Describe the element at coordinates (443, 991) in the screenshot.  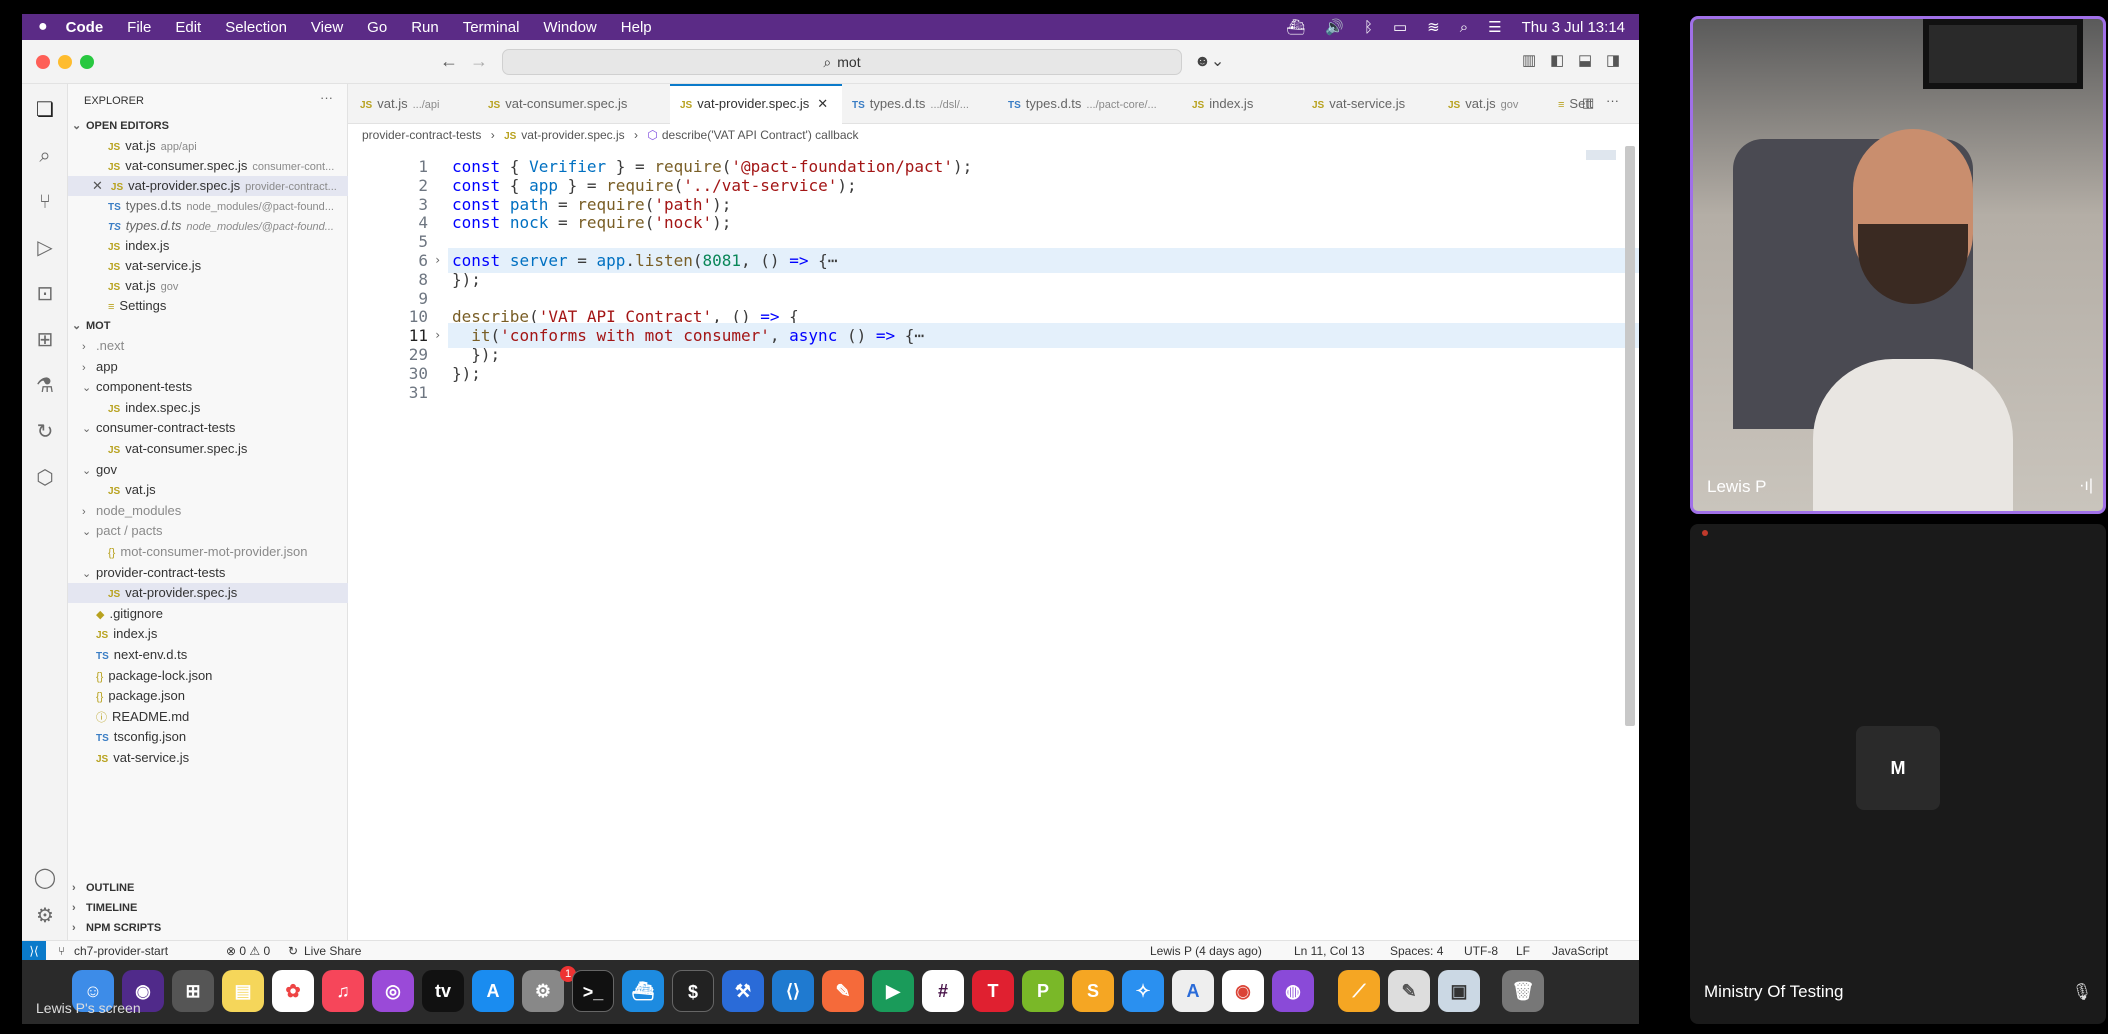
I see `apple-tv-icon: tv` at that location.